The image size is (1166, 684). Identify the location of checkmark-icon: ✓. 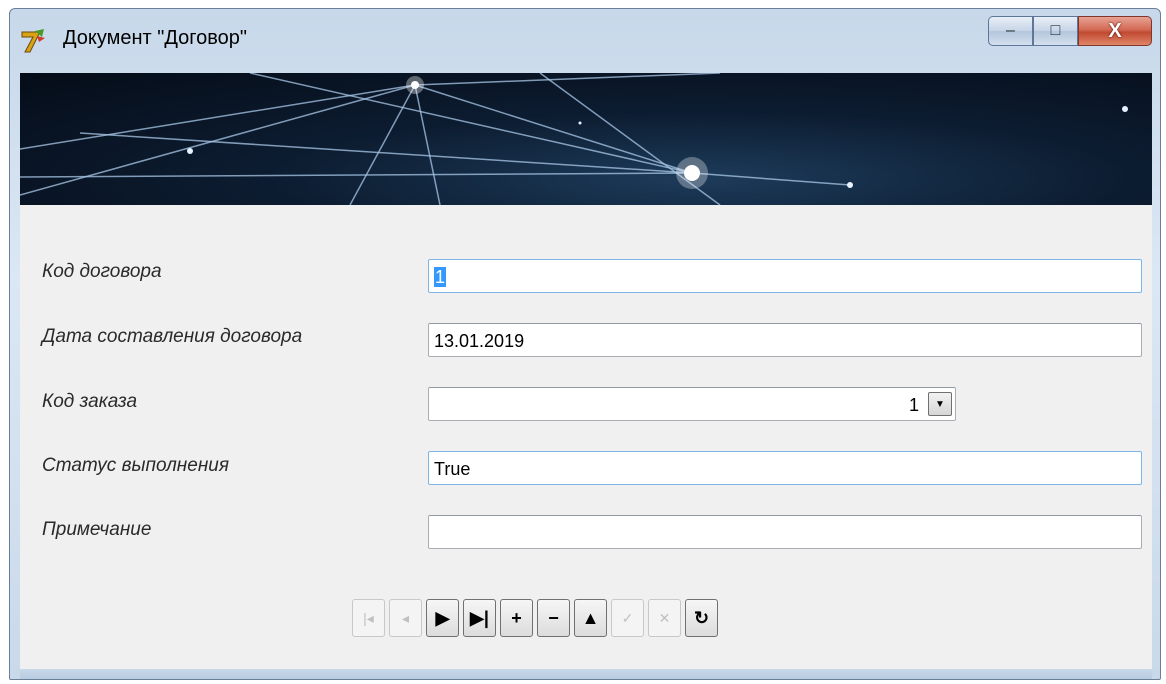
(627, 617).